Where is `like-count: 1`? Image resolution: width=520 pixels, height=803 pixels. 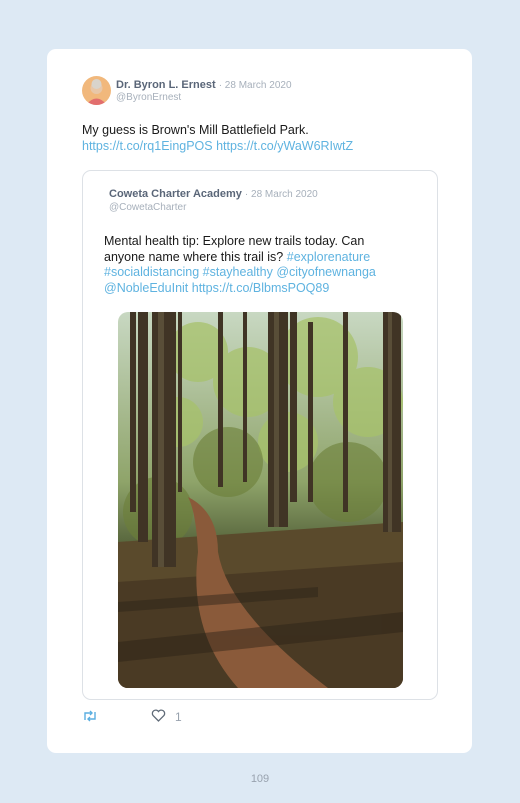
like-count: 1 is located at coordinates (178, 717).